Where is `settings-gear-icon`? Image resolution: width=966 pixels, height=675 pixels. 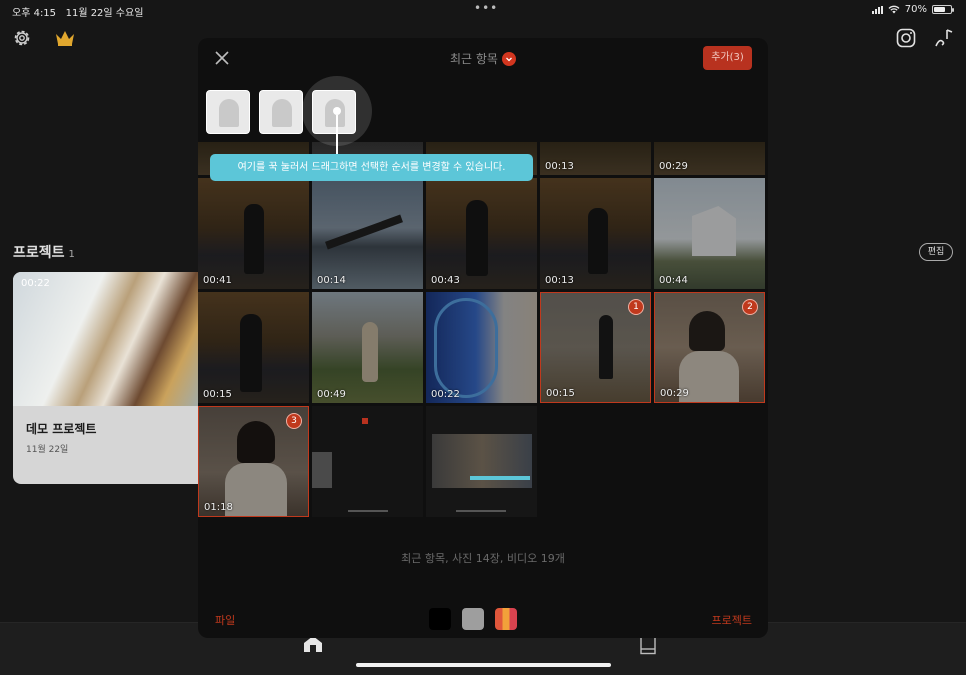
settings-gear-icon is located at coordinates (22, 38).